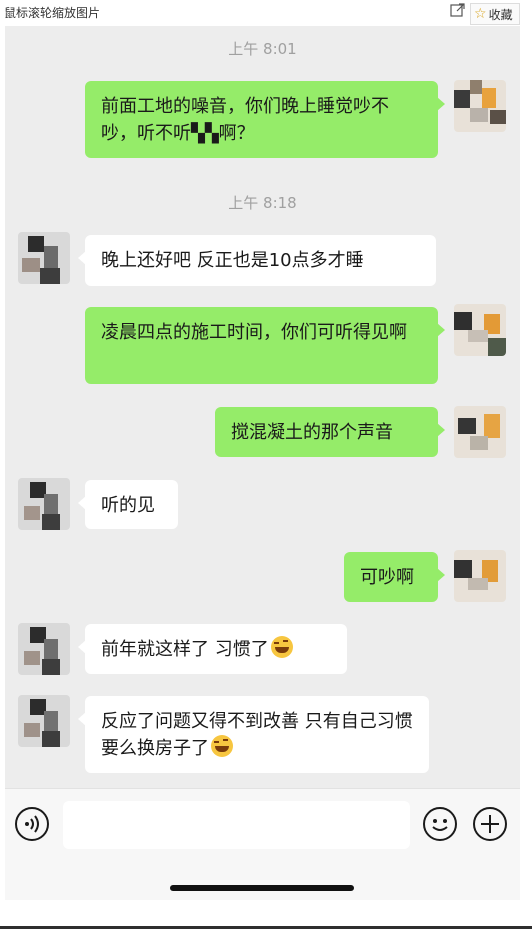  I want to click on home-indicator, so click(262, 888).